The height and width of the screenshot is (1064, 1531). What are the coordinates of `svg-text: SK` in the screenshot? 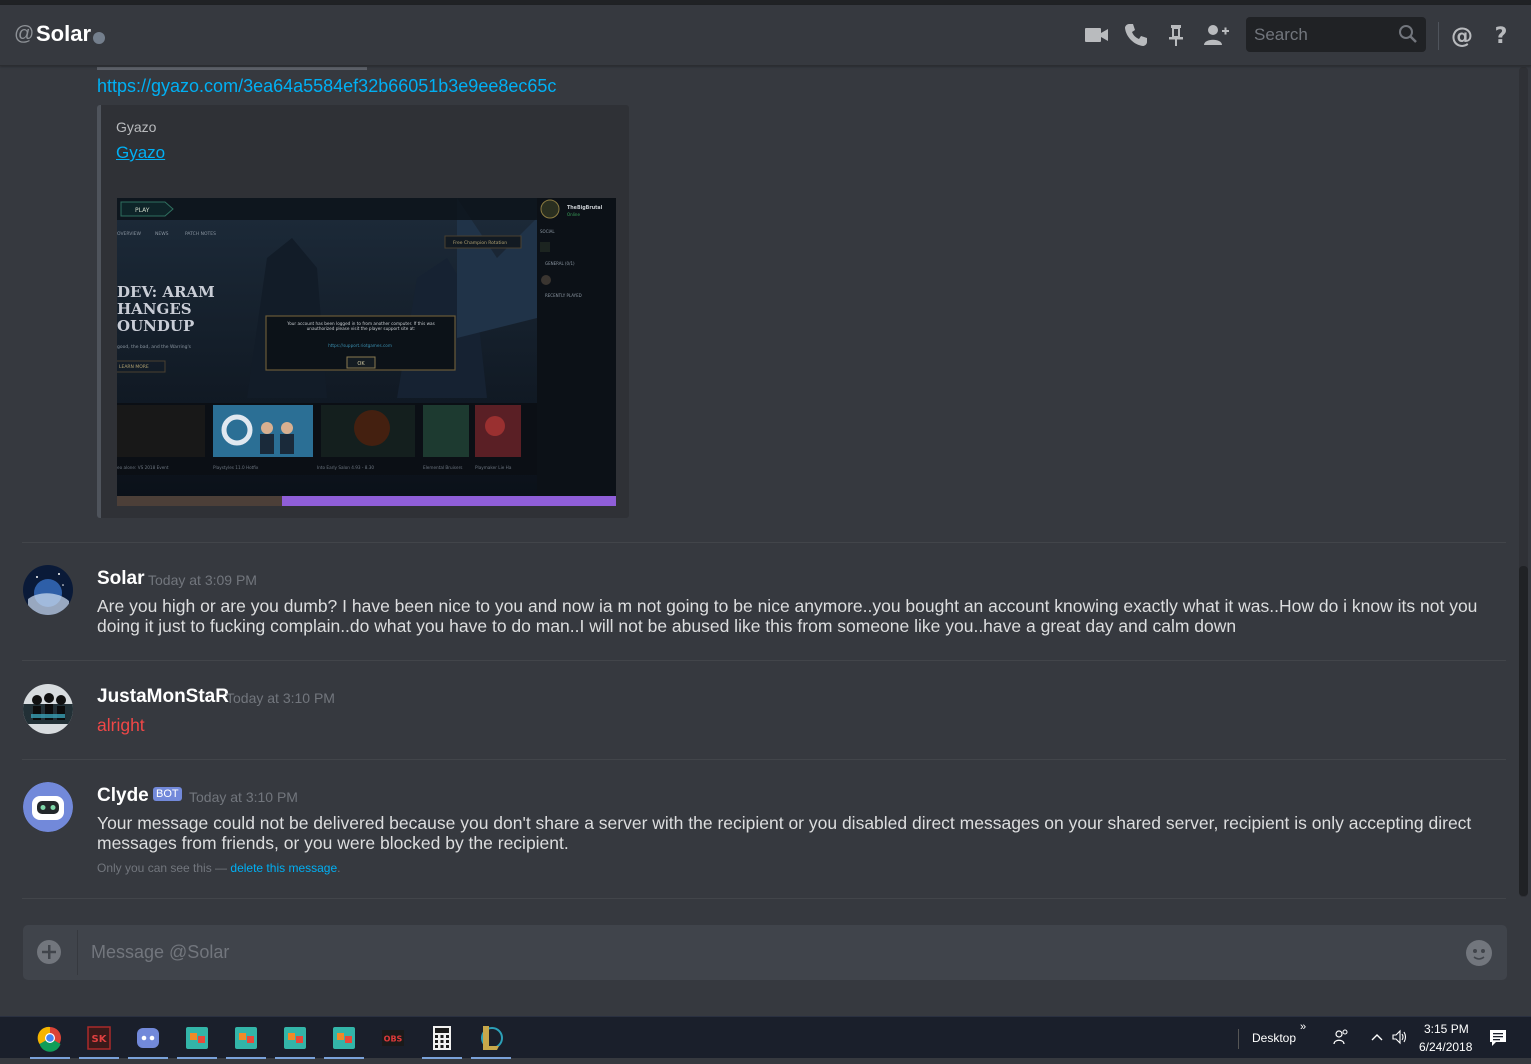 It's located at (100, 1039).